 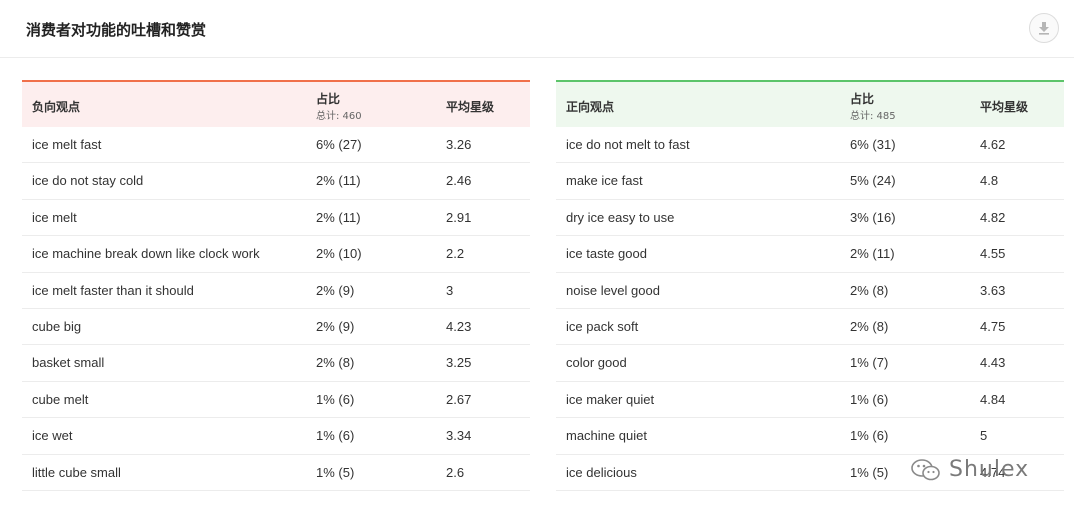 I want to click on table-row: ice do not stay cold 2% (11) 2.46, so click(x=276, y=181).